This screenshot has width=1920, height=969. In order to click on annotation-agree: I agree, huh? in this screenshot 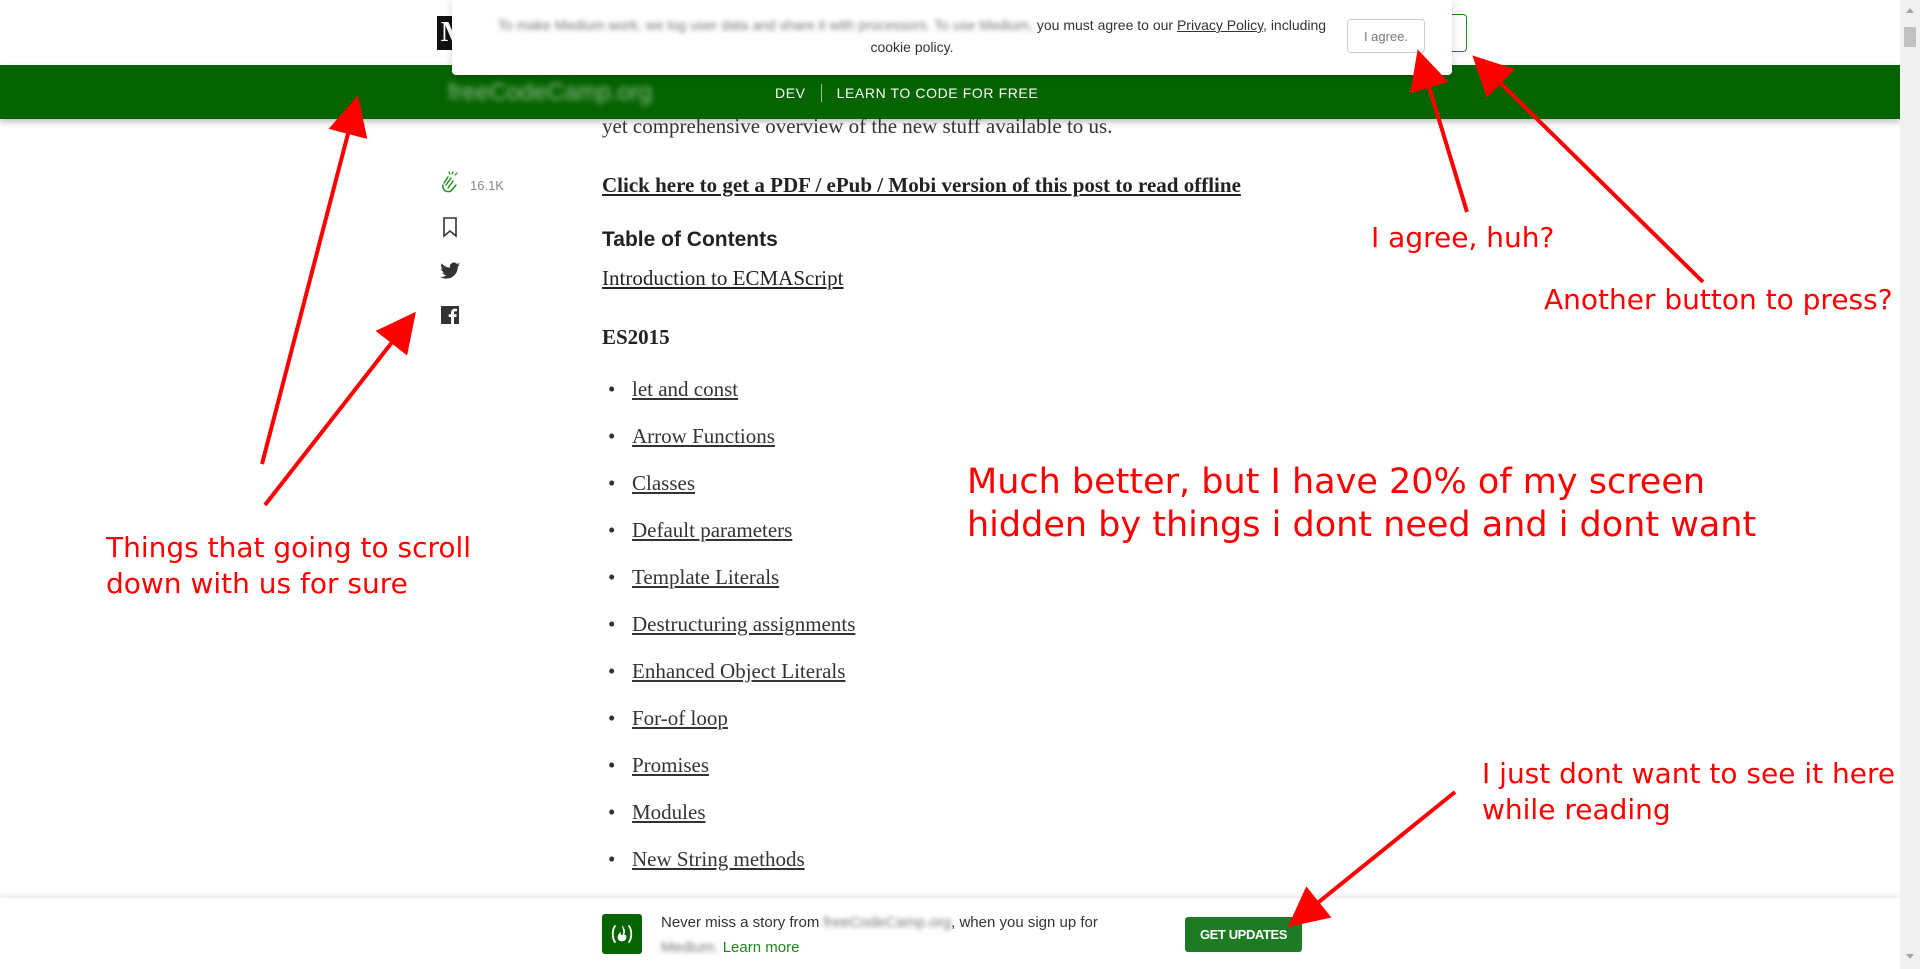, I will do `click(1463, 237)`.